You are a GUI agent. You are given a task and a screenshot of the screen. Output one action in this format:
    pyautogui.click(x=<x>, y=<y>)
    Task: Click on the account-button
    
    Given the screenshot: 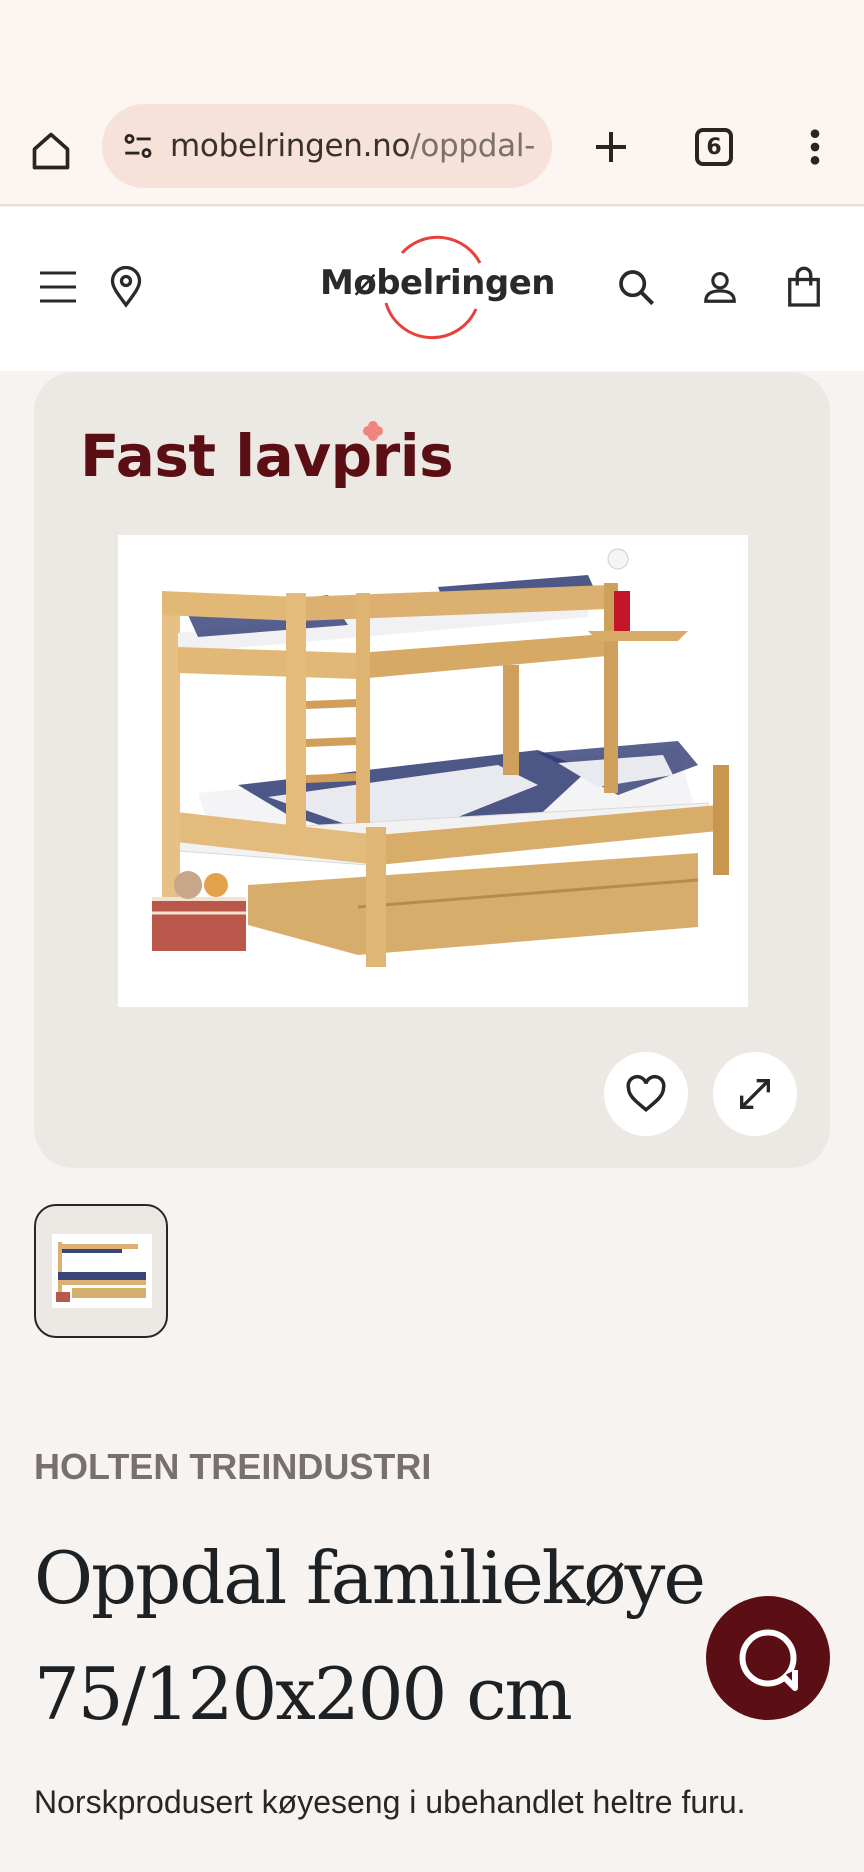 What is the action you would take?
    pyautogui.click(x=720, y=287)
    